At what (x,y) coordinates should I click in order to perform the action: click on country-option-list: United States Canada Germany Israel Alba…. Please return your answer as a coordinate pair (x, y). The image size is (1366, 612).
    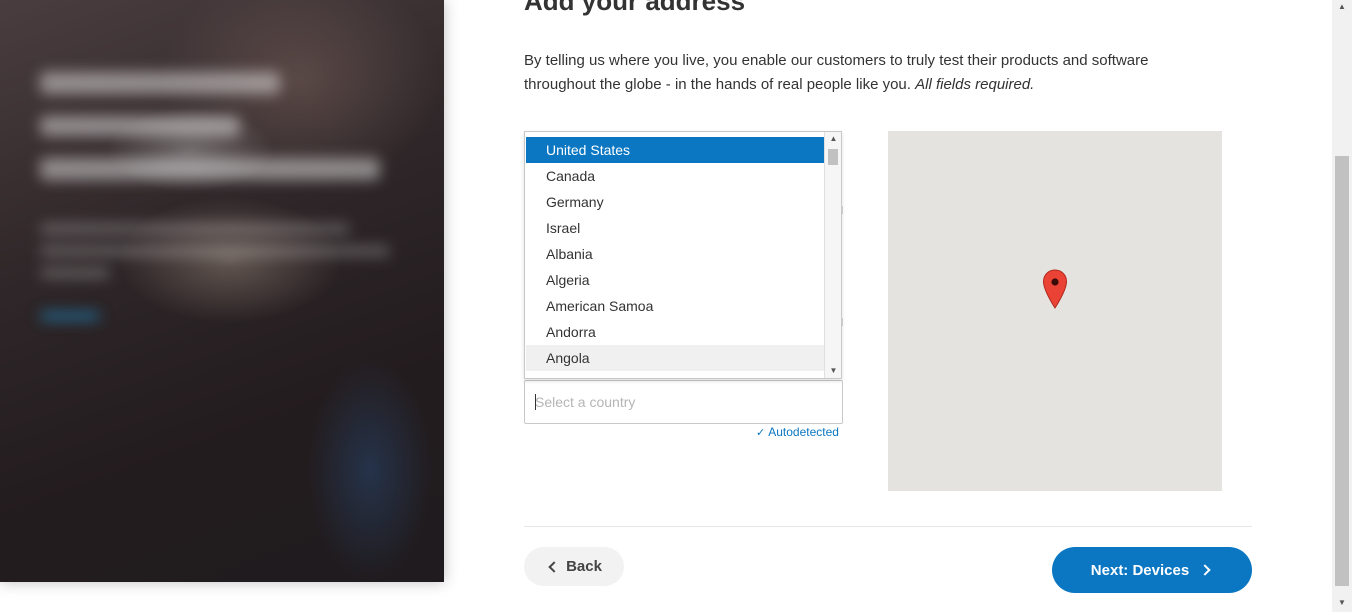
    Looking at the image, I should click on (676, 257).